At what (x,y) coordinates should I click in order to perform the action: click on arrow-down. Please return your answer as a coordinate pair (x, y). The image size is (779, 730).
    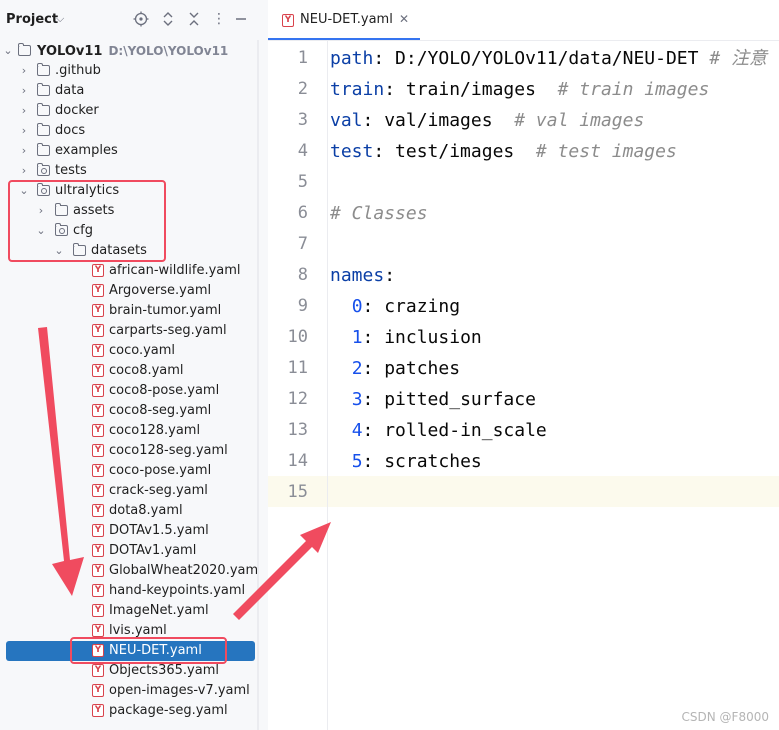
    Looking at the image, I should click on (61, 461).